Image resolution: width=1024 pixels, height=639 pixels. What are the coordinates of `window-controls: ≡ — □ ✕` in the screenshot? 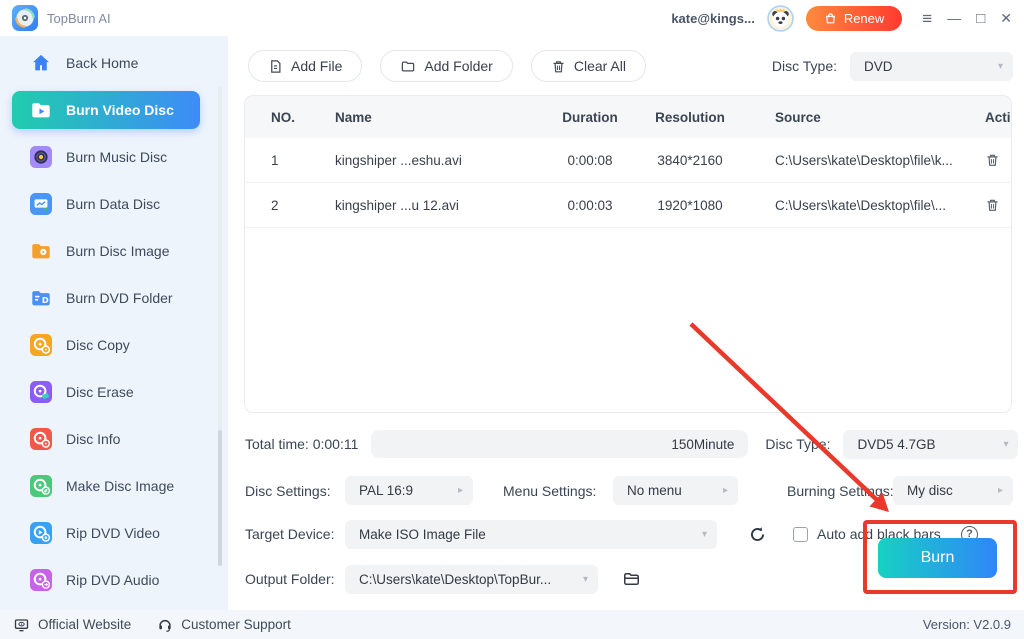 It's located at (967, 18).